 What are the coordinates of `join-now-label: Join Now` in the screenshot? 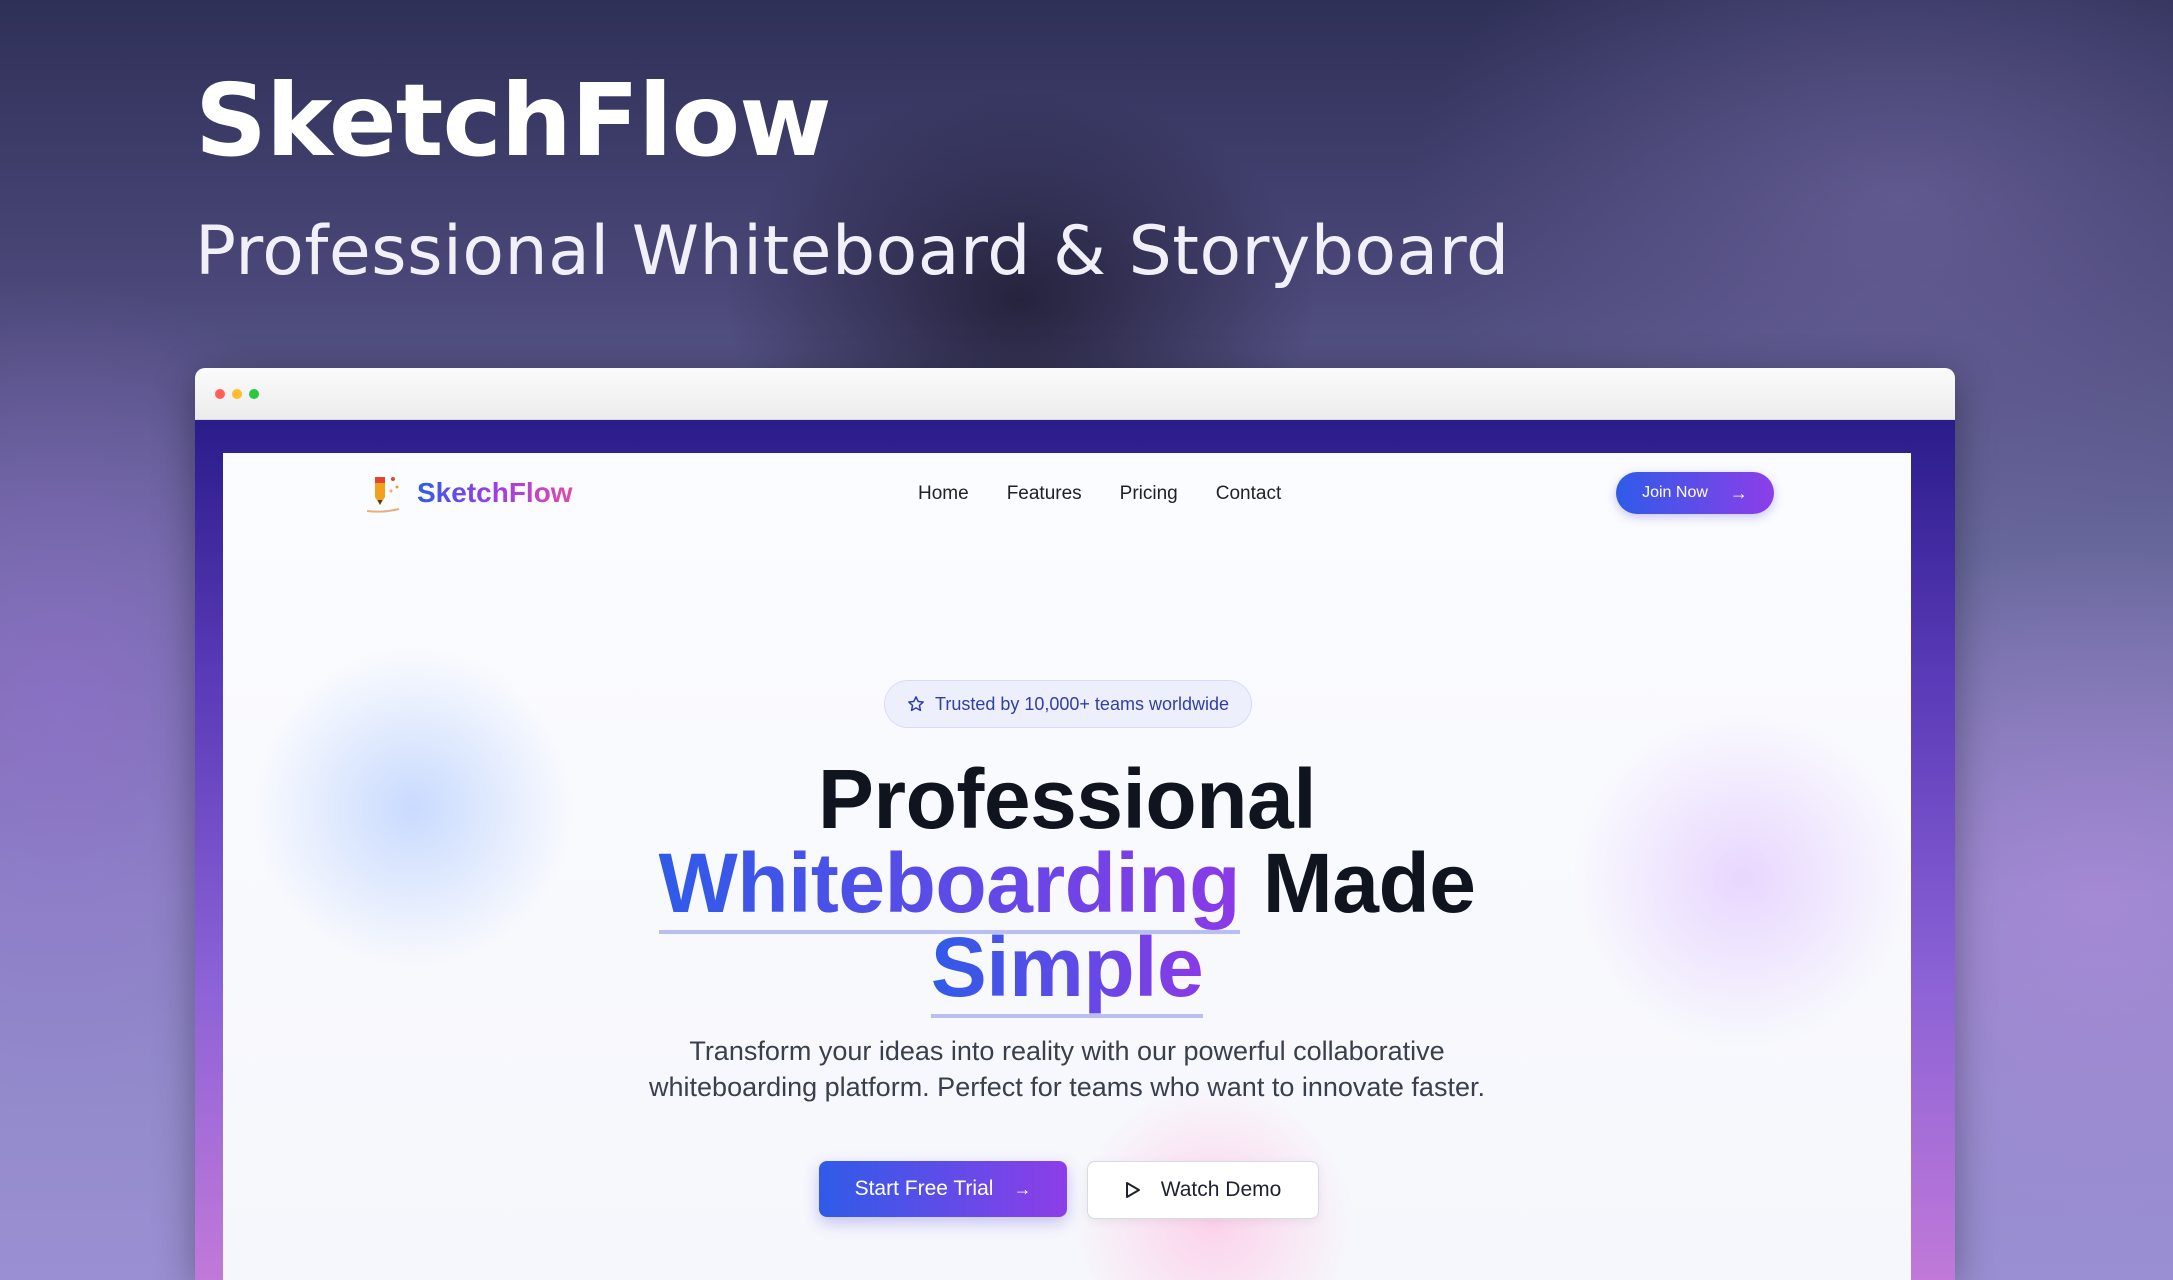 It's located at (1675, 492).